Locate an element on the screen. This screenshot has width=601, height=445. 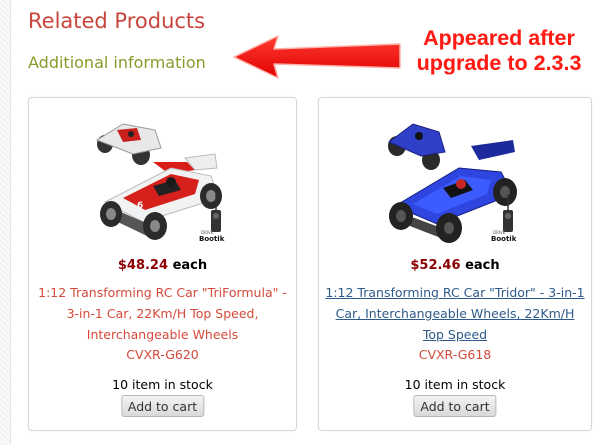
rc-car-blue-image: DRIVE Bootik is located at coordinates (455, 180).